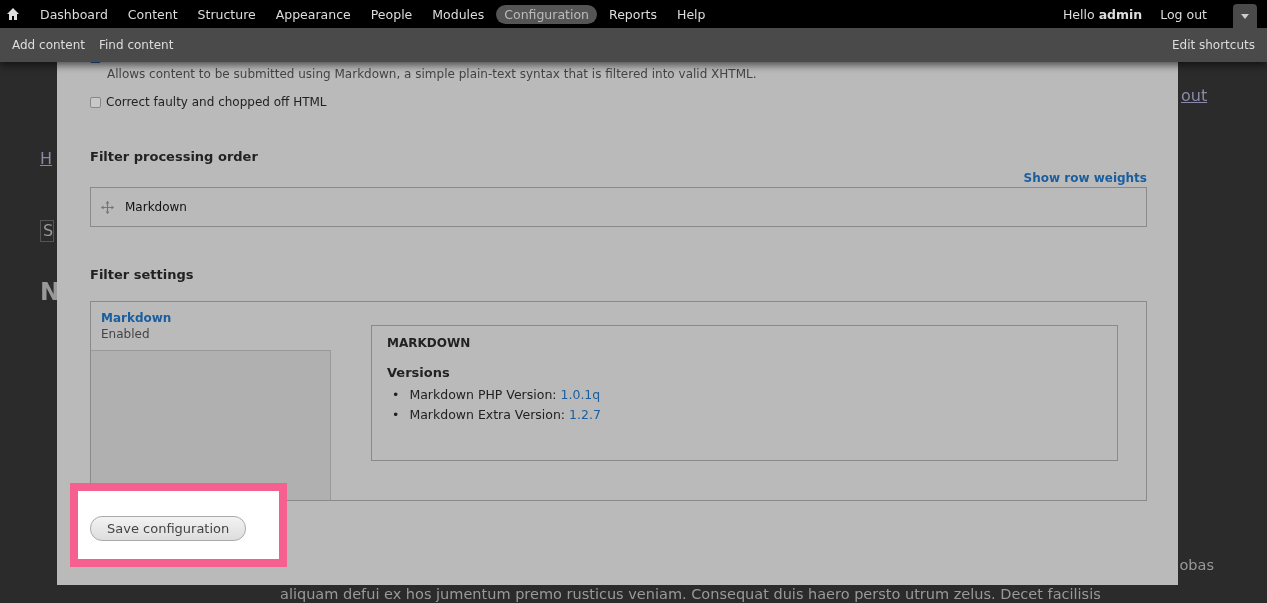  I want to click on checkbox, so click(95, 102).